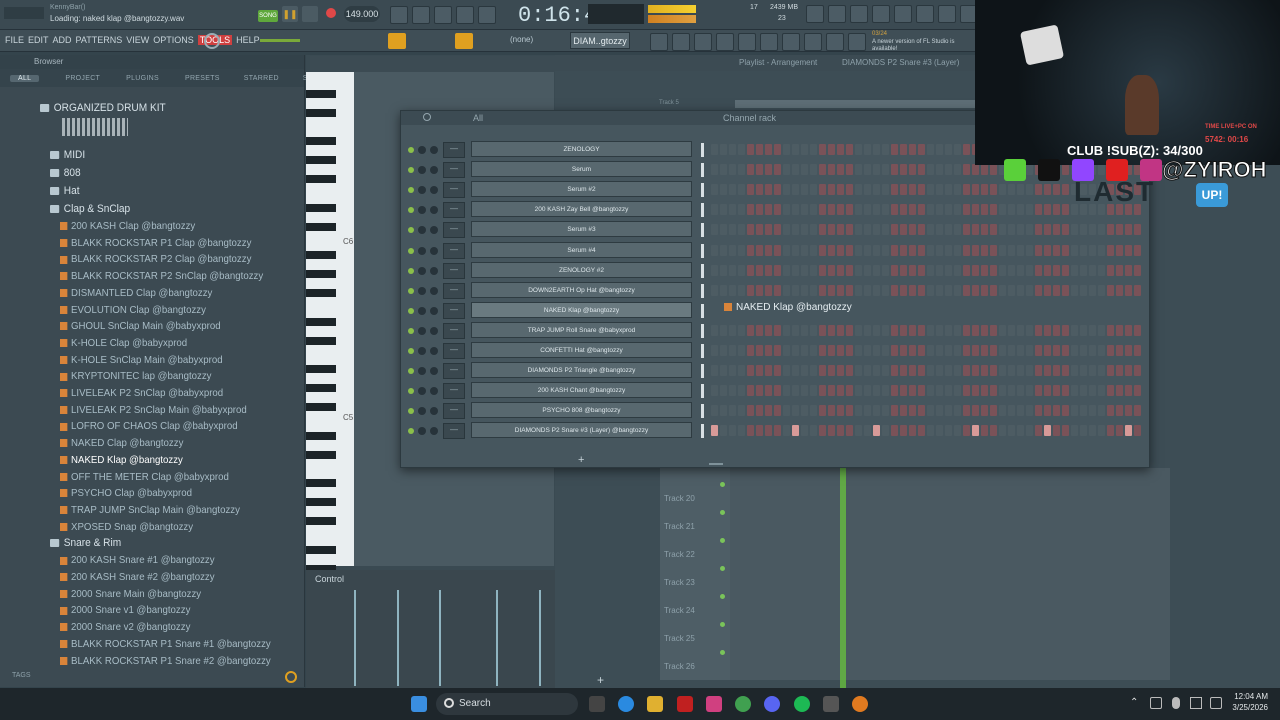  Describe the element at coordinates (133, 310) in the screenshot. I see `file-item: EVOLUTION Clap @bangtozzy` at that location.